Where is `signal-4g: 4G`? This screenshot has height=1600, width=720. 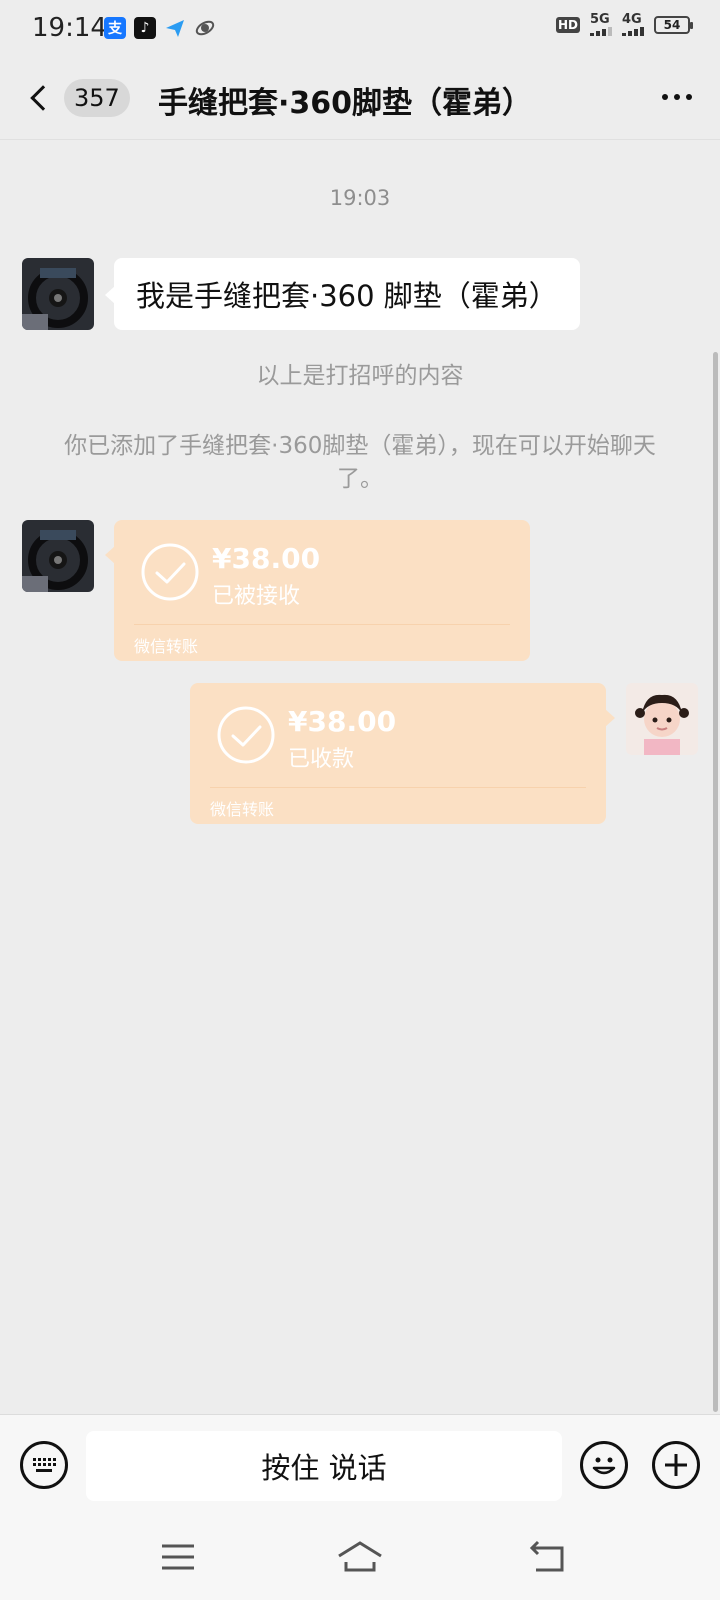 signal-4g: 4G is located at coordinates (633, 24).